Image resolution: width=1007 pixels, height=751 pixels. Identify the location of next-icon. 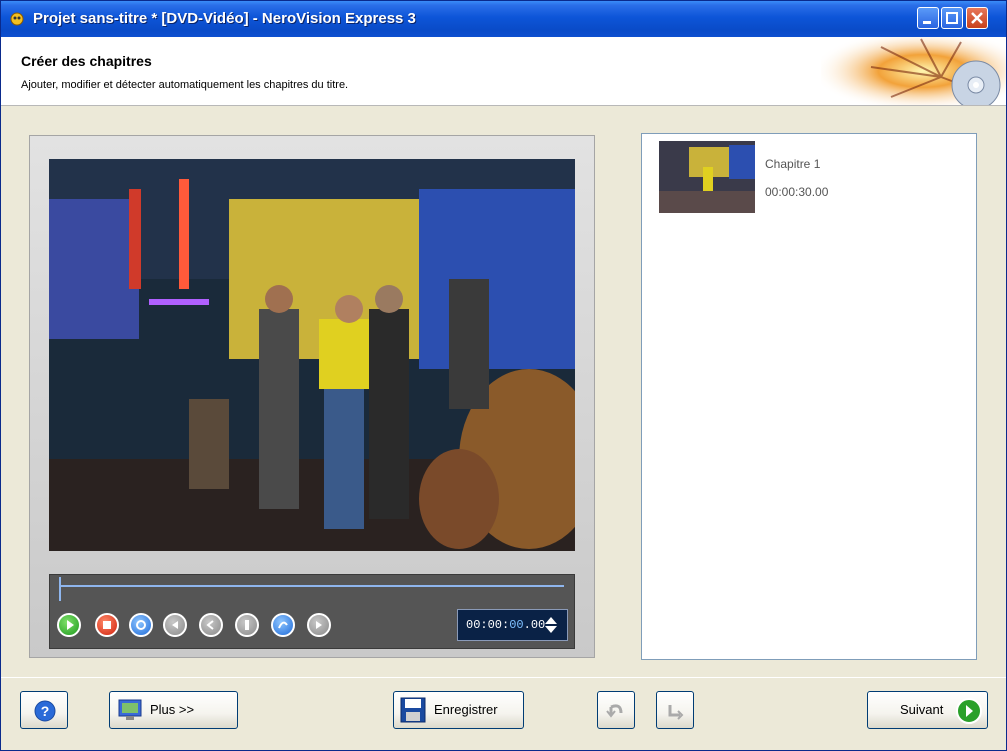
(319, 625).